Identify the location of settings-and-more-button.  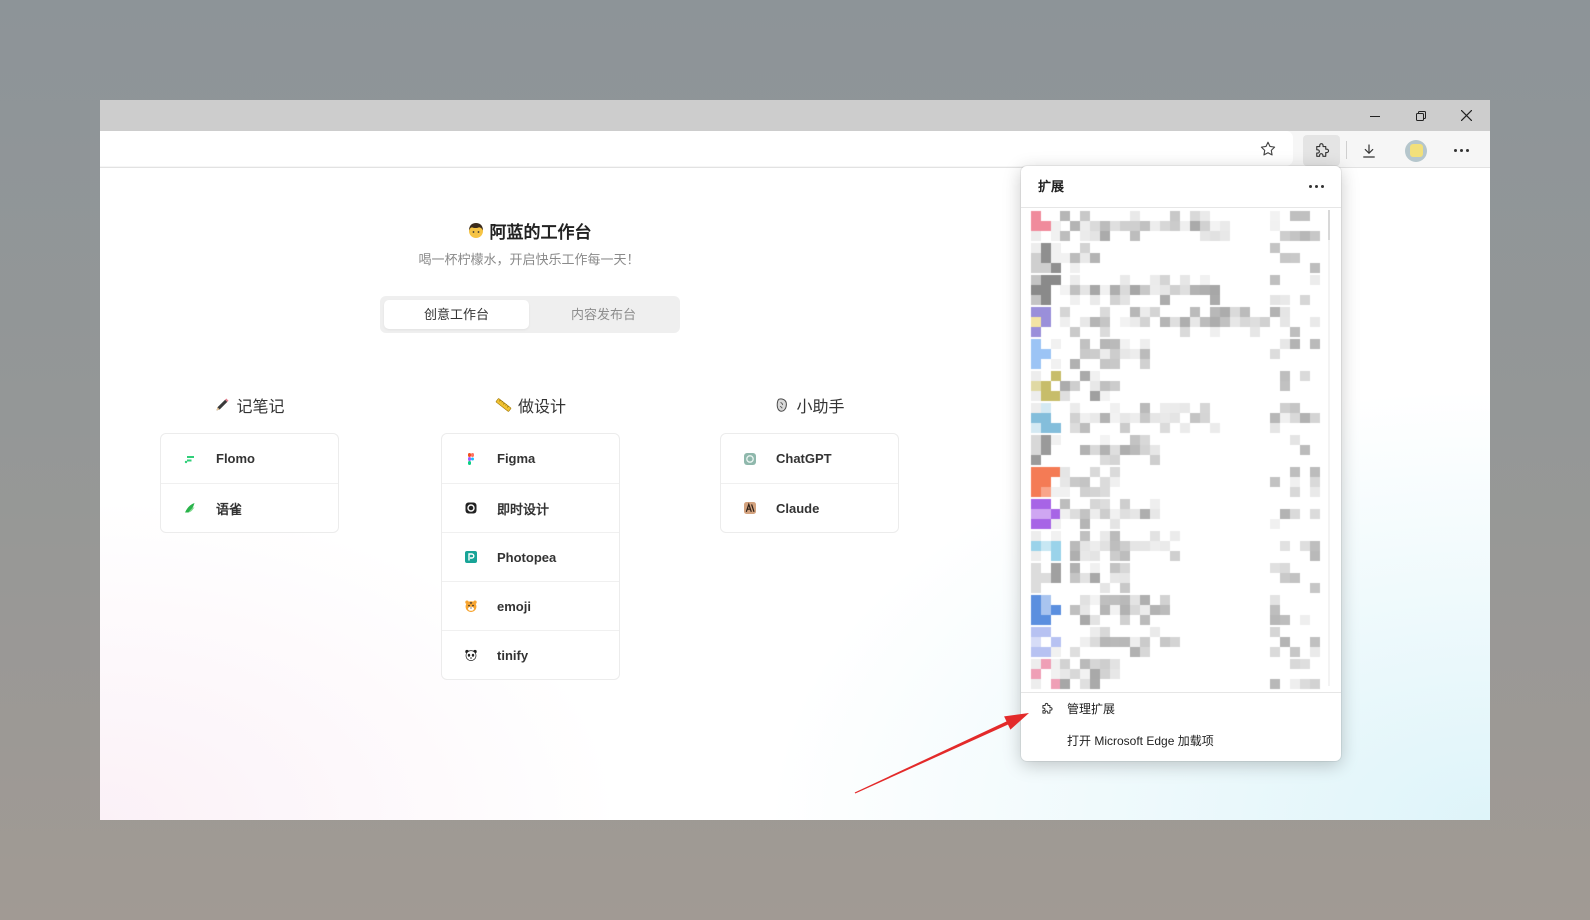
(1461, 150).